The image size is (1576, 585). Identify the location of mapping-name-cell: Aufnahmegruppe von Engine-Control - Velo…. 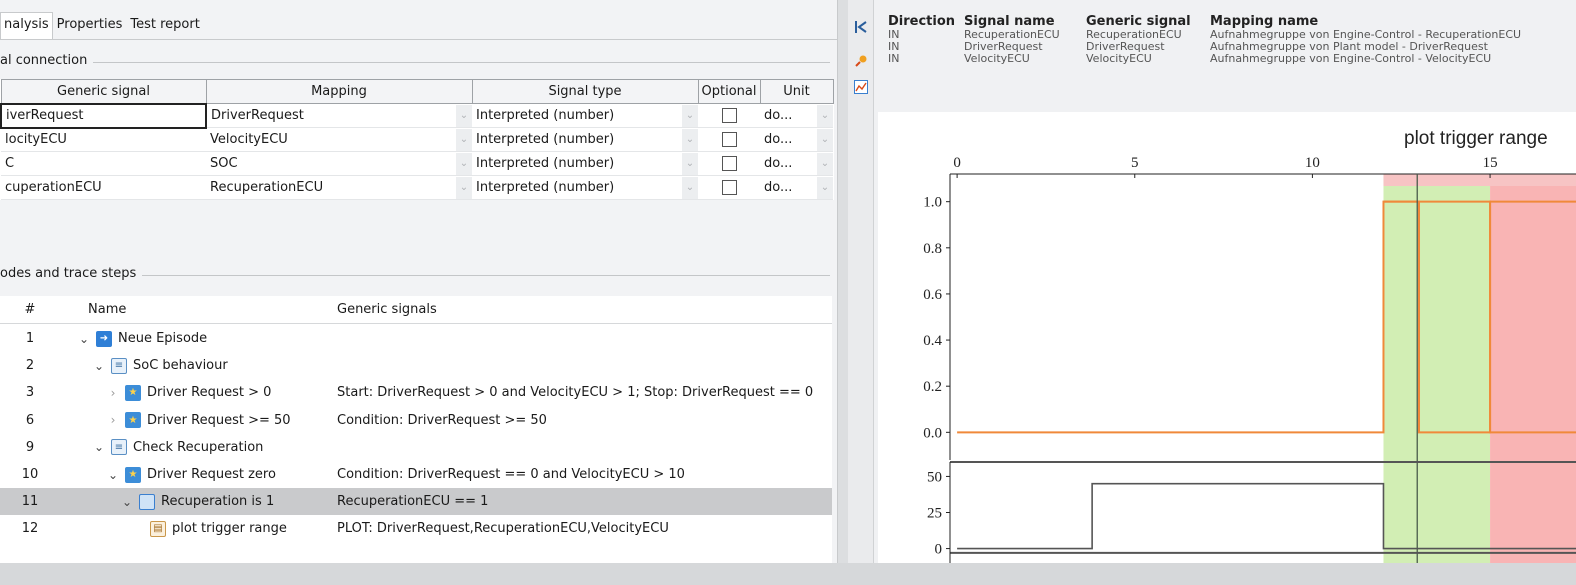
(1351, 58).